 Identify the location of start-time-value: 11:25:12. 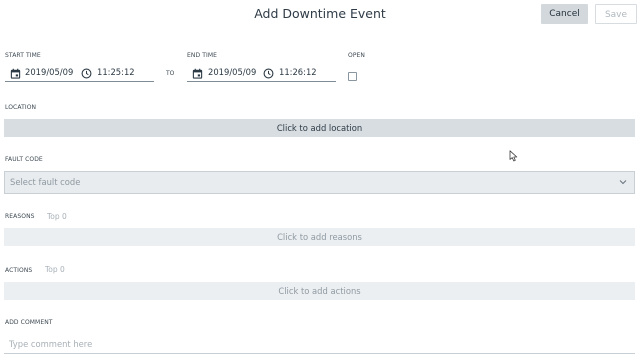
(116, 72).